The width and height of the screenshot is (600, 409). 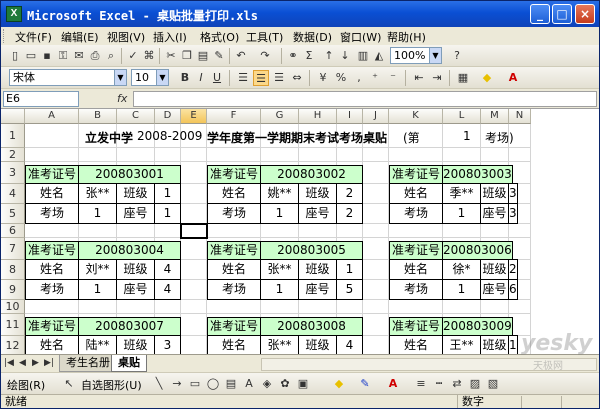 What do you see at coordinates (297, 78) in the screenshot?
I see `merge-center-icon: ⇔` at bounding box center [297, 78].